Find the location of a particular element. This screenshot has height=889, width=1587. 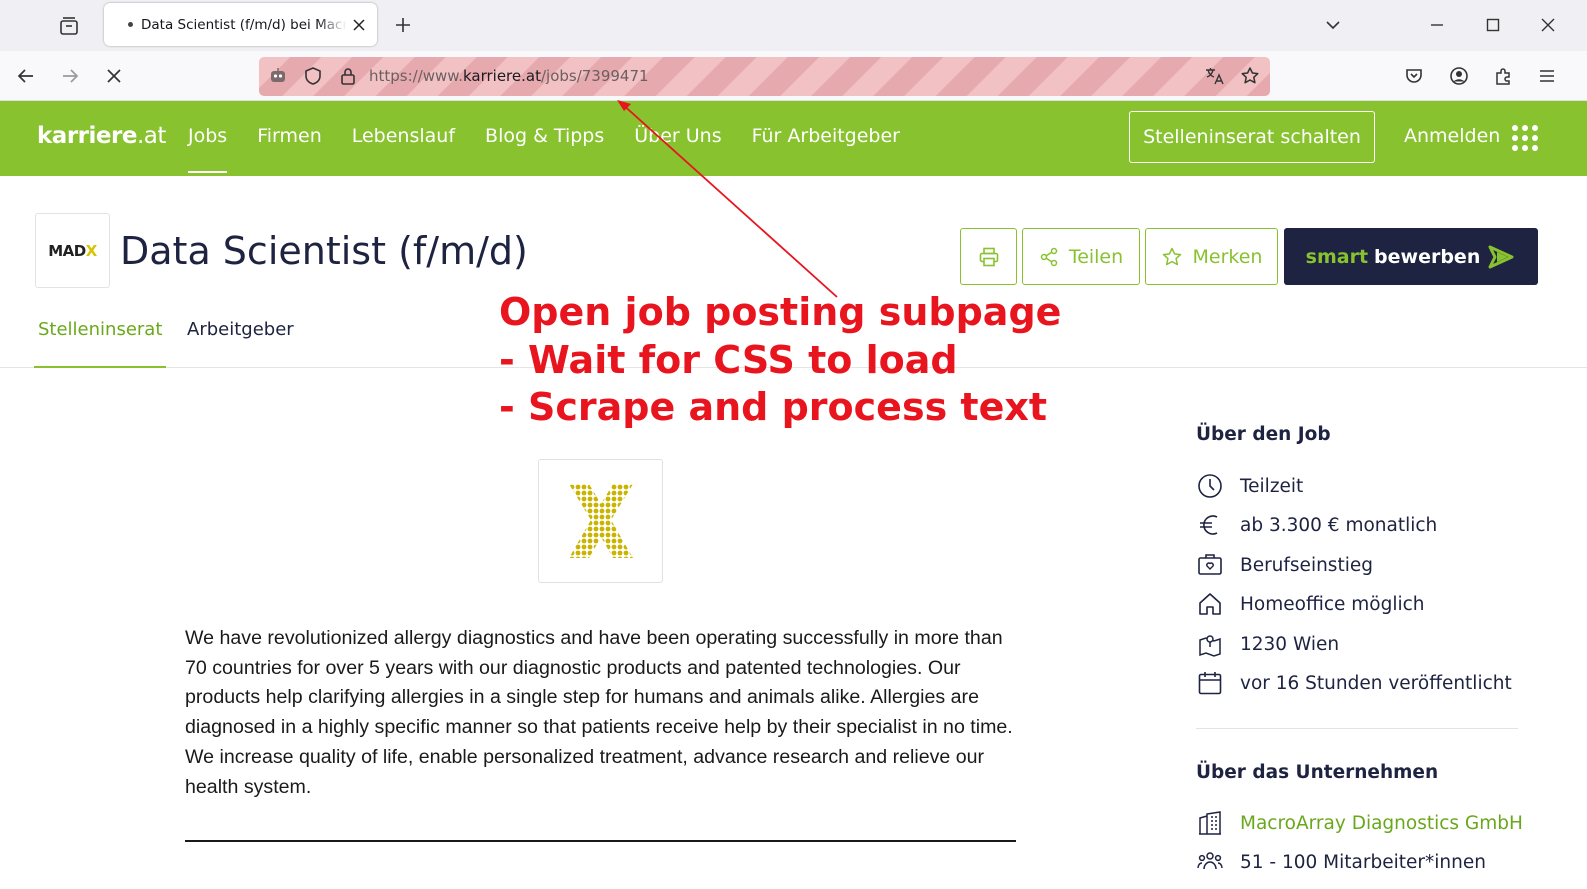

x-dots-icon is located at coordinates (601, 521).